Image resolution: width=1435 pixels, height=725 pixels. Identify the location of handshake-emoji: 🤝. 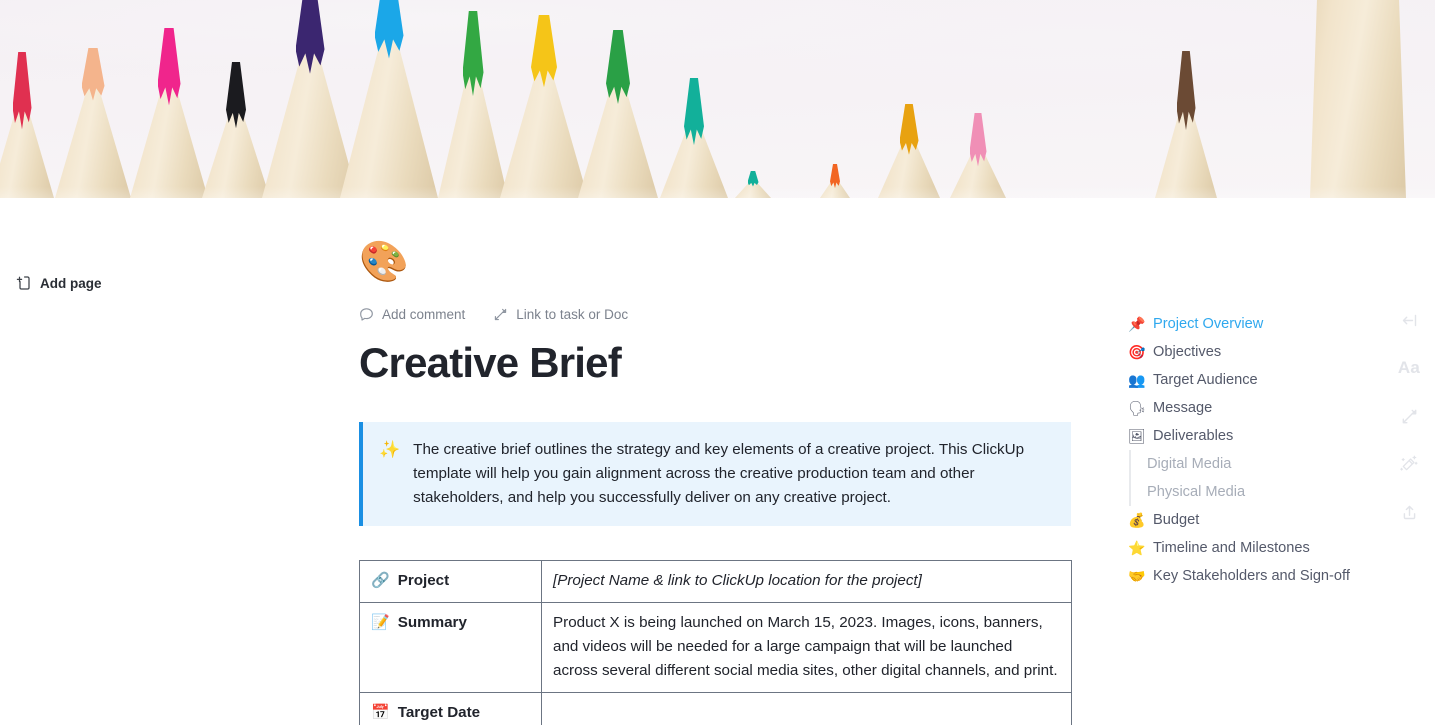
(1137, 576).